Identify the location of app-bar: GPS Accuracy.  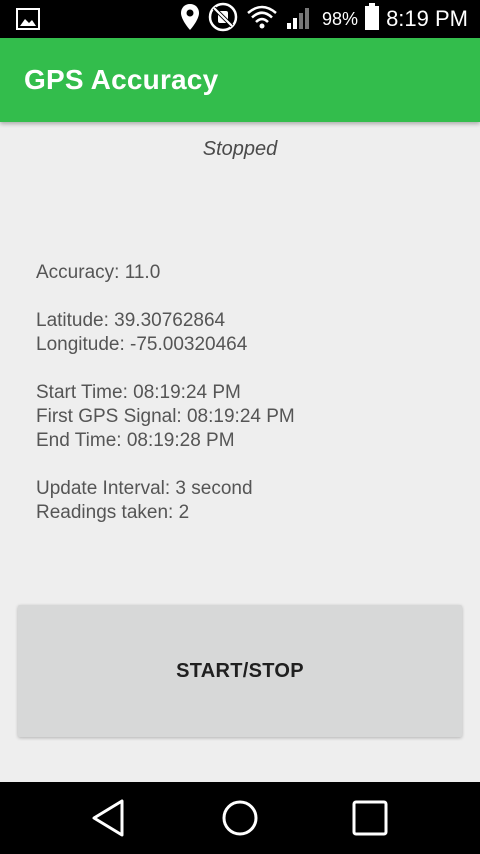
(240, 80).